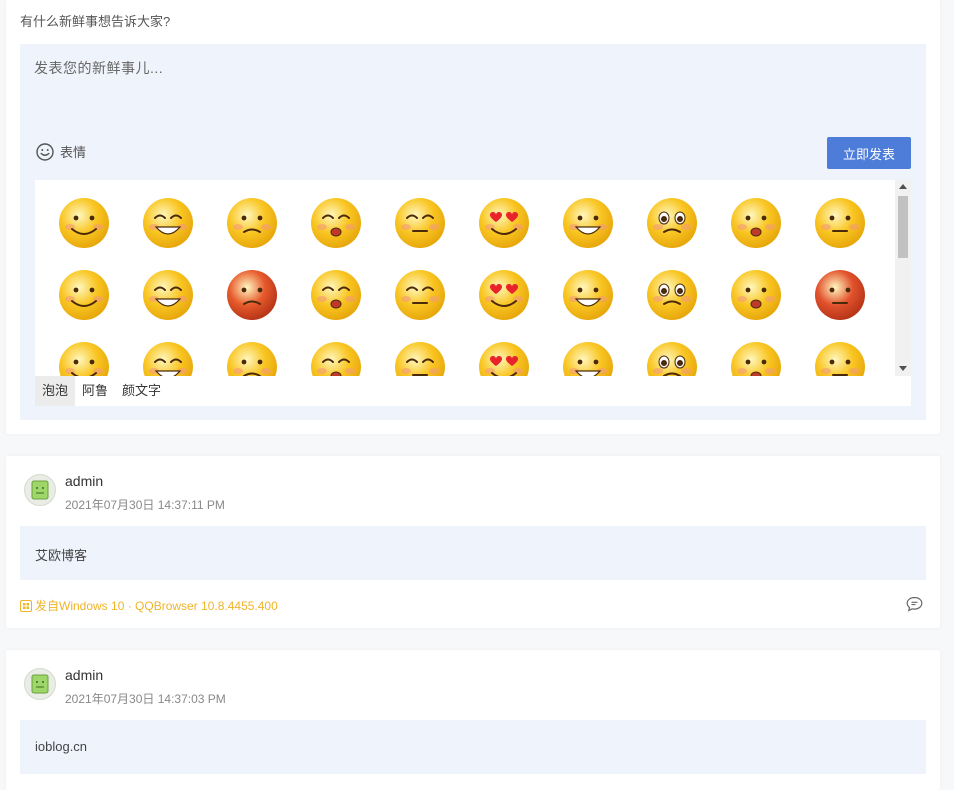 The width and height of the screenshot is (954, 790). Describe the element at coordinates (588, 295) in the screenshot. I see `pointing-angry-emoji-icon` at that location.